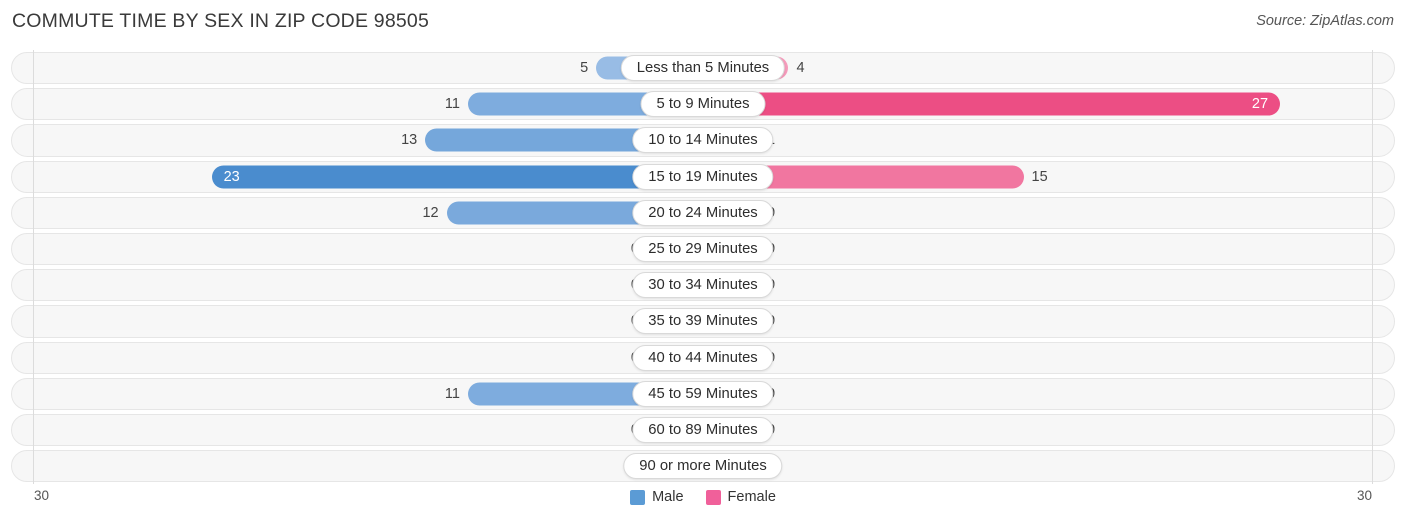 The height and width of the screenshot is (523, 1406). Describe the element at coordinates (430, 212) in the screenshot. I see `bar-value-male: 12` at that location.